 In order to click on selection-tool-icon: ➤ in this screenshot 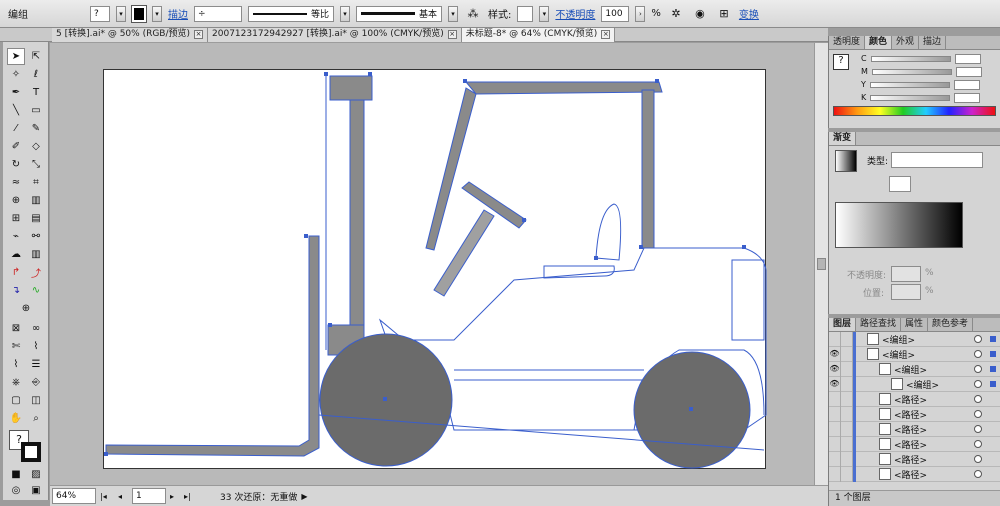, I will do `click(16, 56)`.